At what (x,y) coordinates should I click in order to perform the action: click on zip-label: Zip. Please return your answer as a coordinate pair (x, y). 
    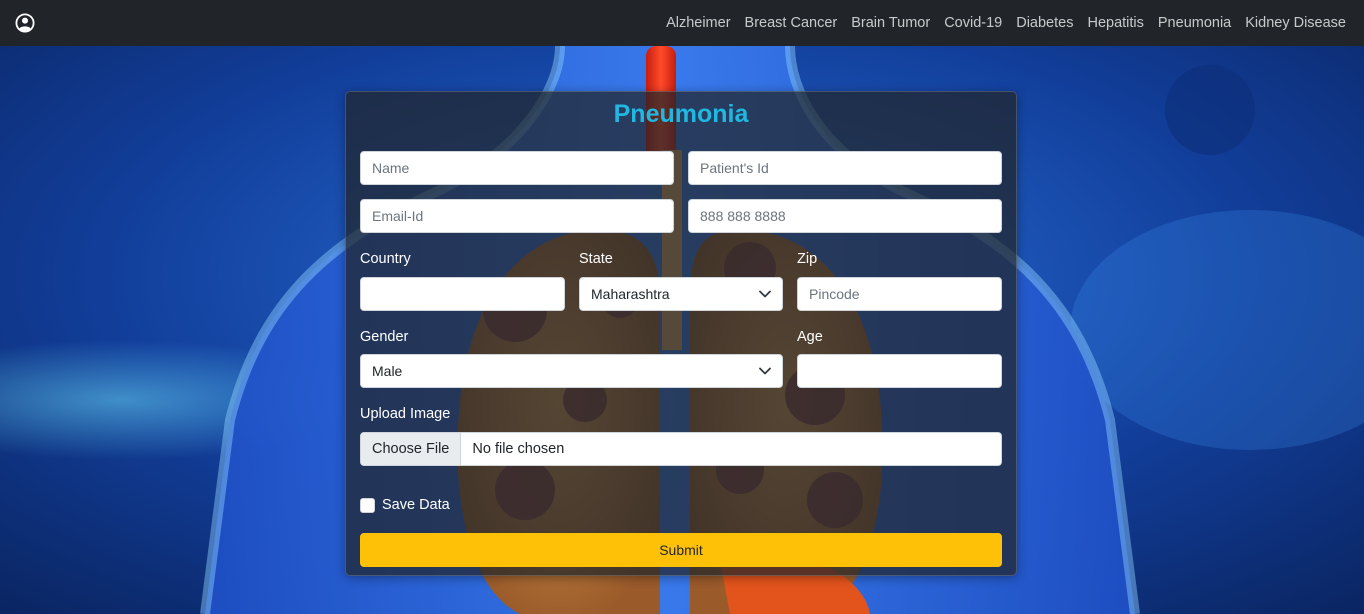
    Looking at the image, I should click on (807, 259).